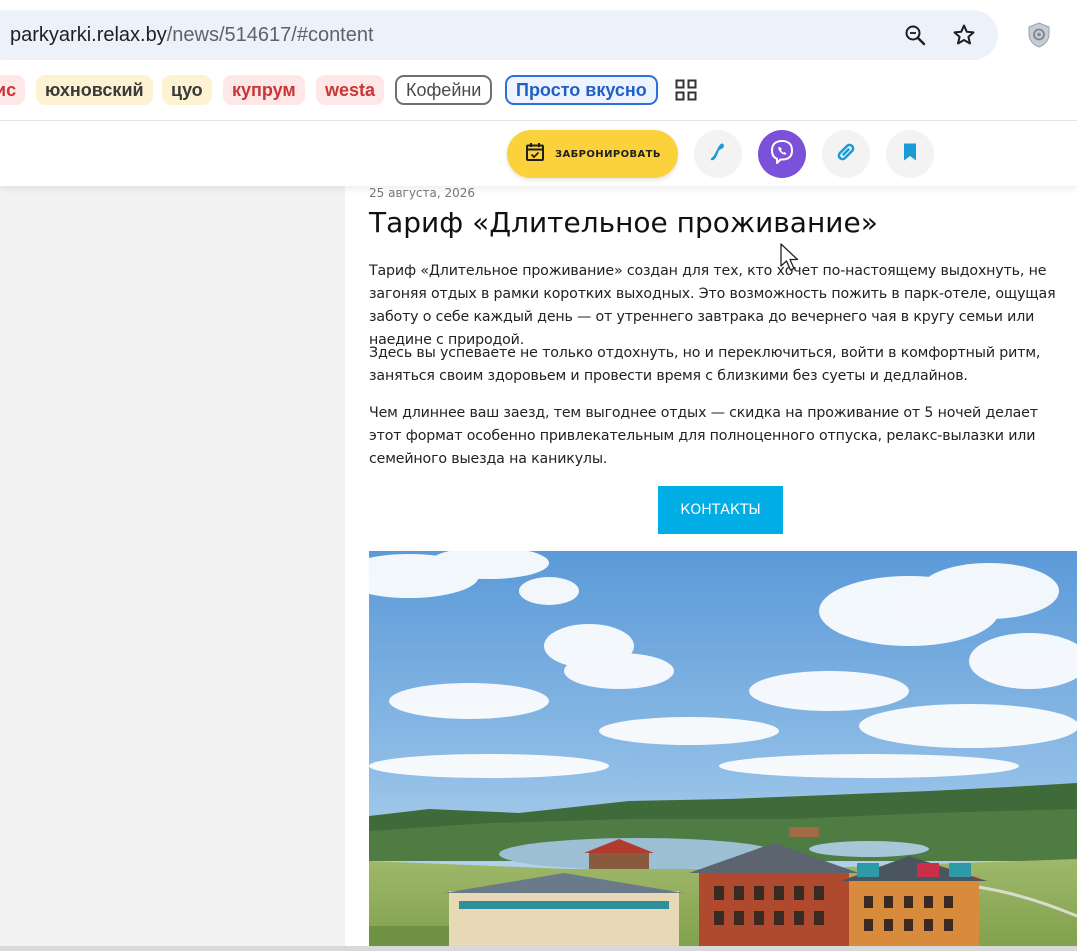  What do you see at coordinates (608, 154) in the screenshot?
I see `book-button-label: ЗАБРОНИРОВАТЬ` at bounding box center [608, 154].